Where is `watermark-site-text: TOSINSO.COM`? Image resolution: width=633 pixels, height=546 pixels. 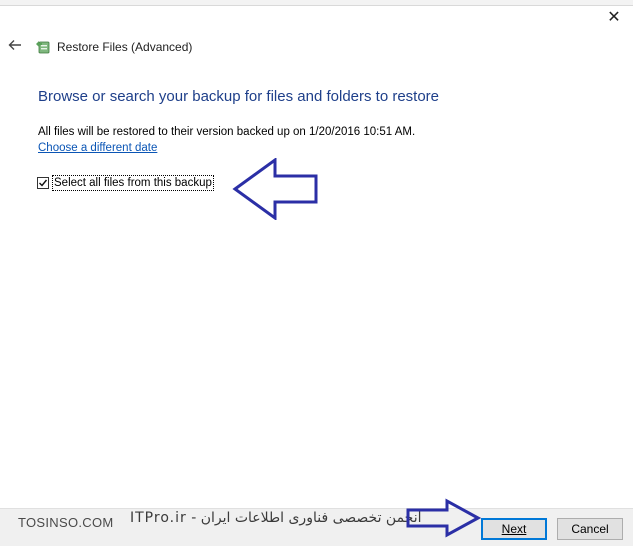 watermark-site-text: TOSINSO.COM is located at coordinates (66, 522).